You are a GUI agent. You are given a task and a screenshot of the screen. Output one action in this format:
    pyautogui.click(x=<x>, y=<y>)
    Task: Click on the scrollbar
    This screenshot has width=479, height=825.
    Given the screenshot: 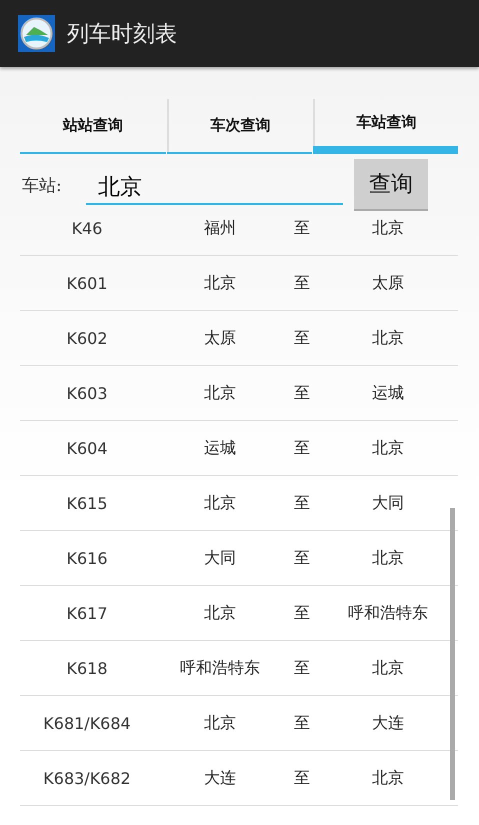 What is the action you would take?
    pyautogui.click(x=452, y=654)
    